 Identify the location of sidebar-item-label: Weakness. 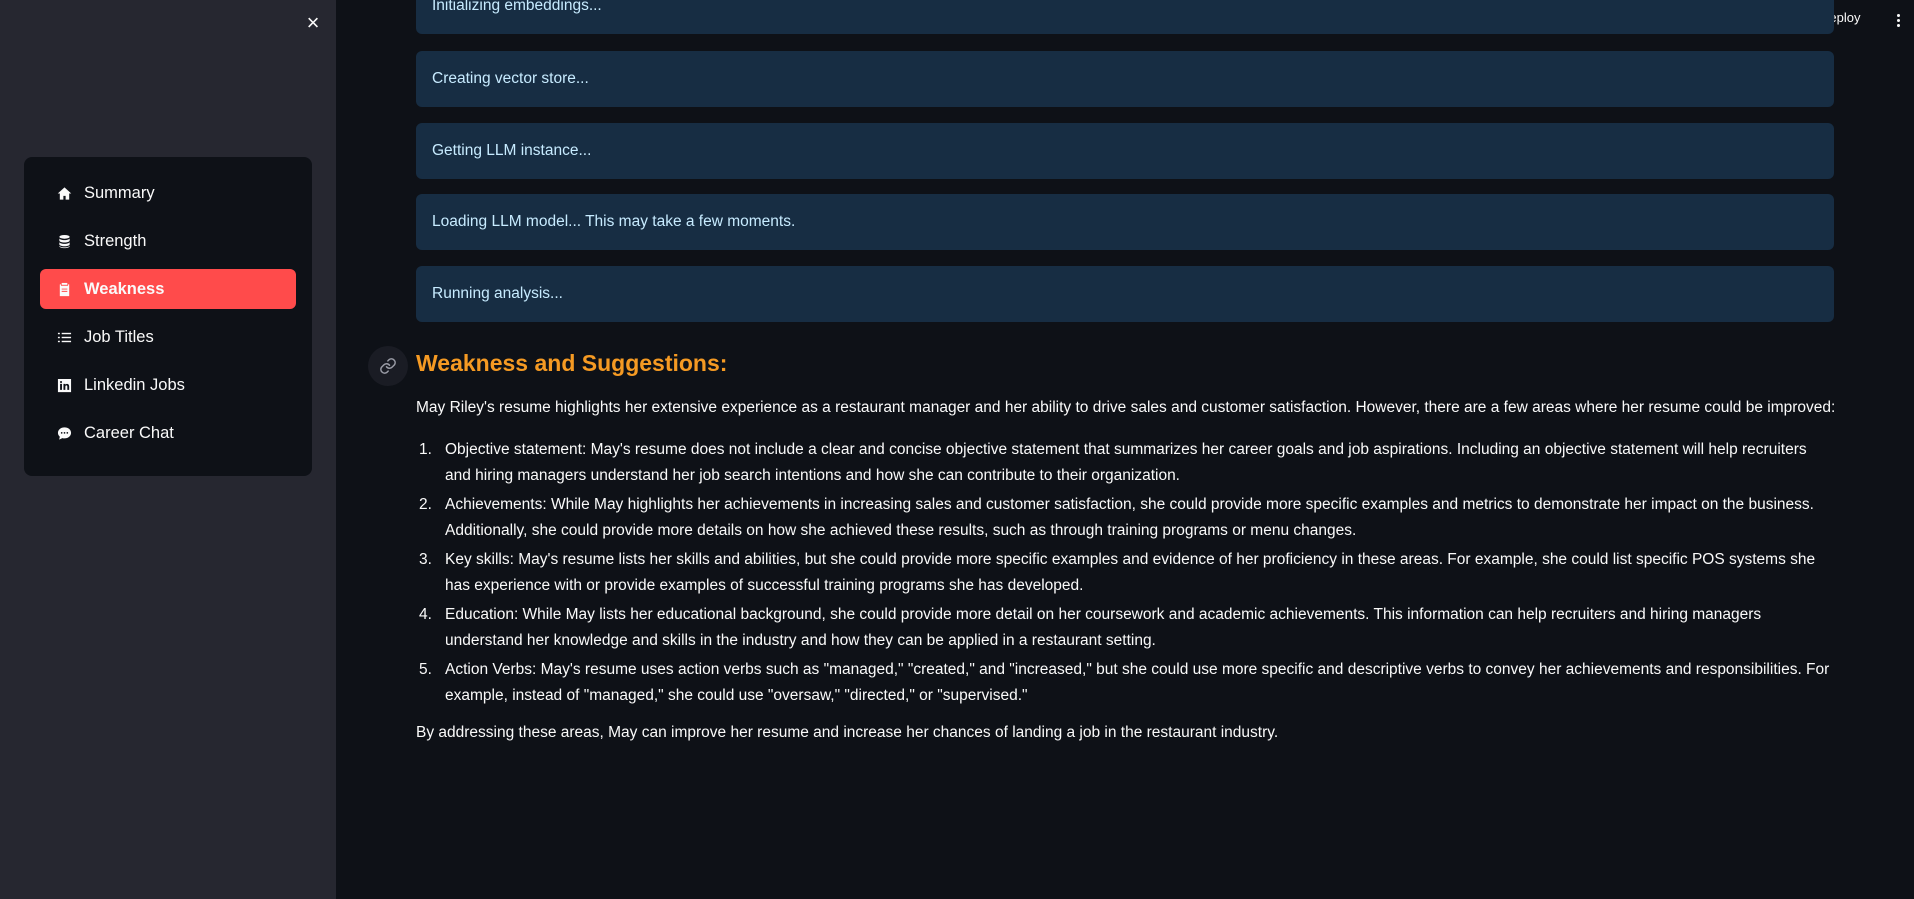
(124, 288).